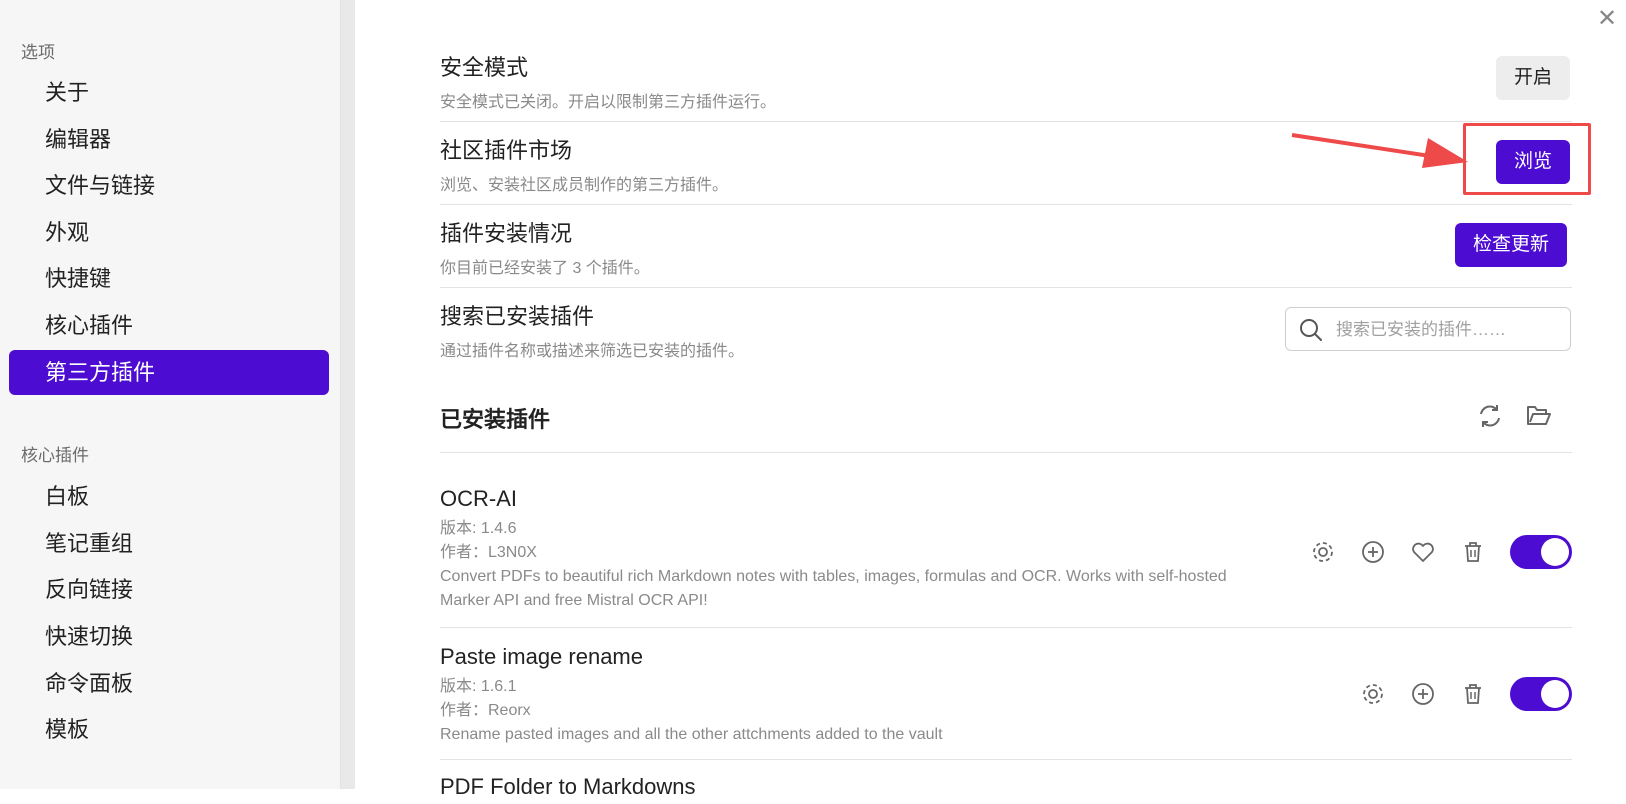 Image resolution: width=1626 pixels, height=804 pixels. Describe the element at coordinates (478, 686) in the screenshot. I see `plugin-version: 版本: 1.6.1` at that location.